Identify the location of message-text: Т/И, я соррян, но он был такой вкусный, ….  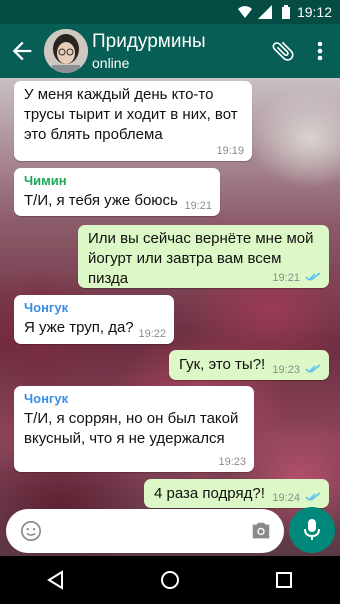
(131, 428).